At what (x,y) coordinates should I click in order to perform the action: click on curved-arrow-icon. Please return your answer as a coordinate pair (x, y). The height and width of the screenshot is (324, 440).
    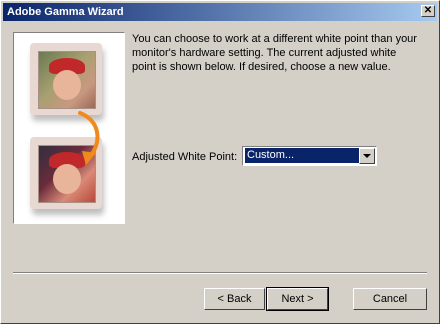
    Looking at the image, I should click on (89, 138).